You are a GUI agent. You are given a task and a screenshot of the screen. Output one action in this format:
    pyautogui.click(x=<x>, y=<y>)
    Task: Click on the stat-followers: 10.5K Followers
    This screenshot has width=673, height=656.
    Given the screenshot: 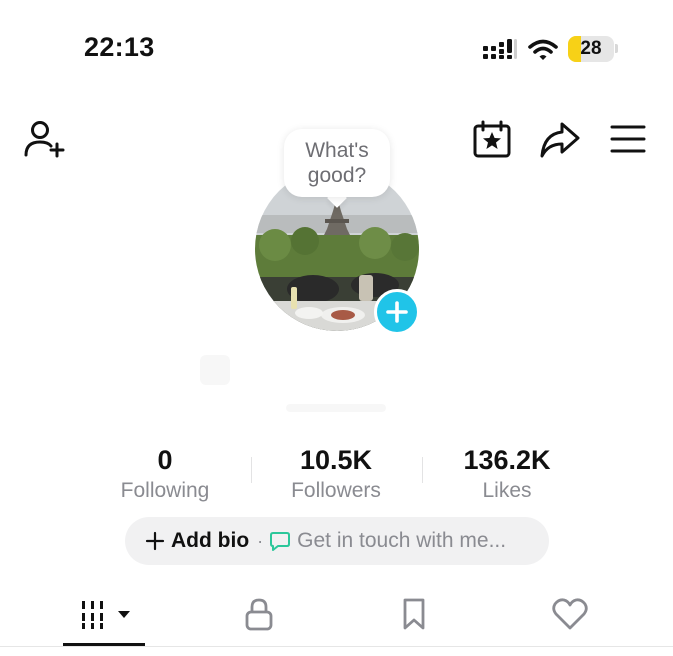 What is the action you would take?
    pyautogui.click(x=336, y=474)
    